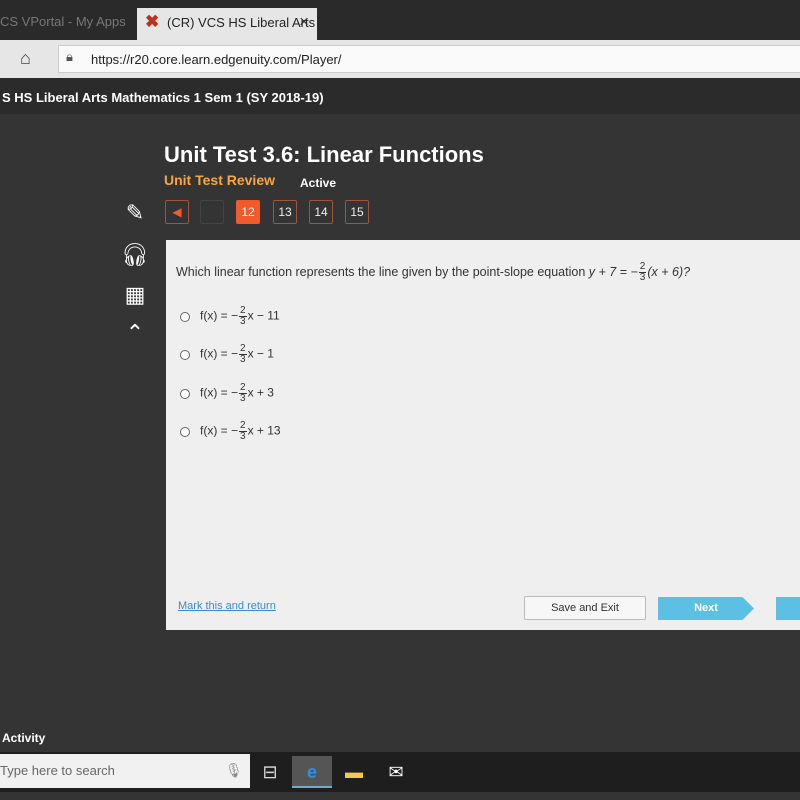  What do you see at coordinates (227, 354) in the screenshot?
I see `answer-option: f(x) = −2 3 x − 1` at bounding box center [227, 354].